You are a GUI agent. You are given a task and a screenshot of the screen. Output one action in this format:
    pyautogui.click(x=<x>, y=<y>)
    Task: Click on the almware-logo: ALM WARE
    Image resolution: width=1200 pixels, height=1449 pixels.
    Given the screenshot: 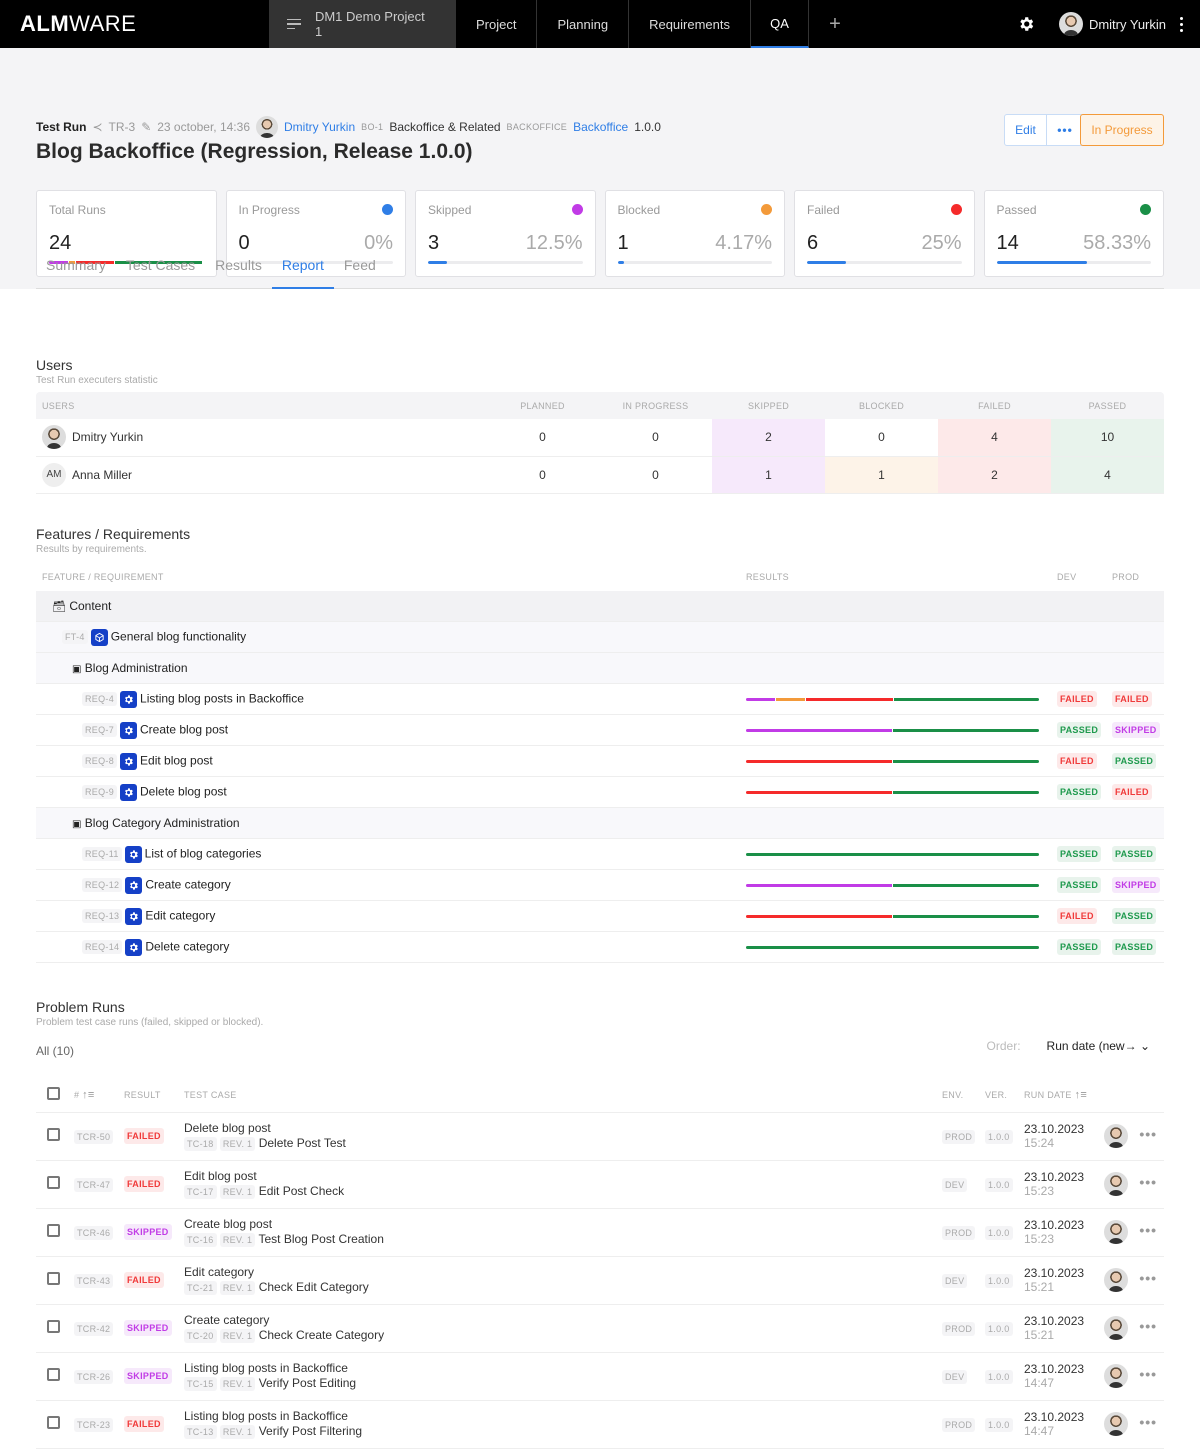 What is the action you would take?
    pyautogui.click(x=134, y=24)
    